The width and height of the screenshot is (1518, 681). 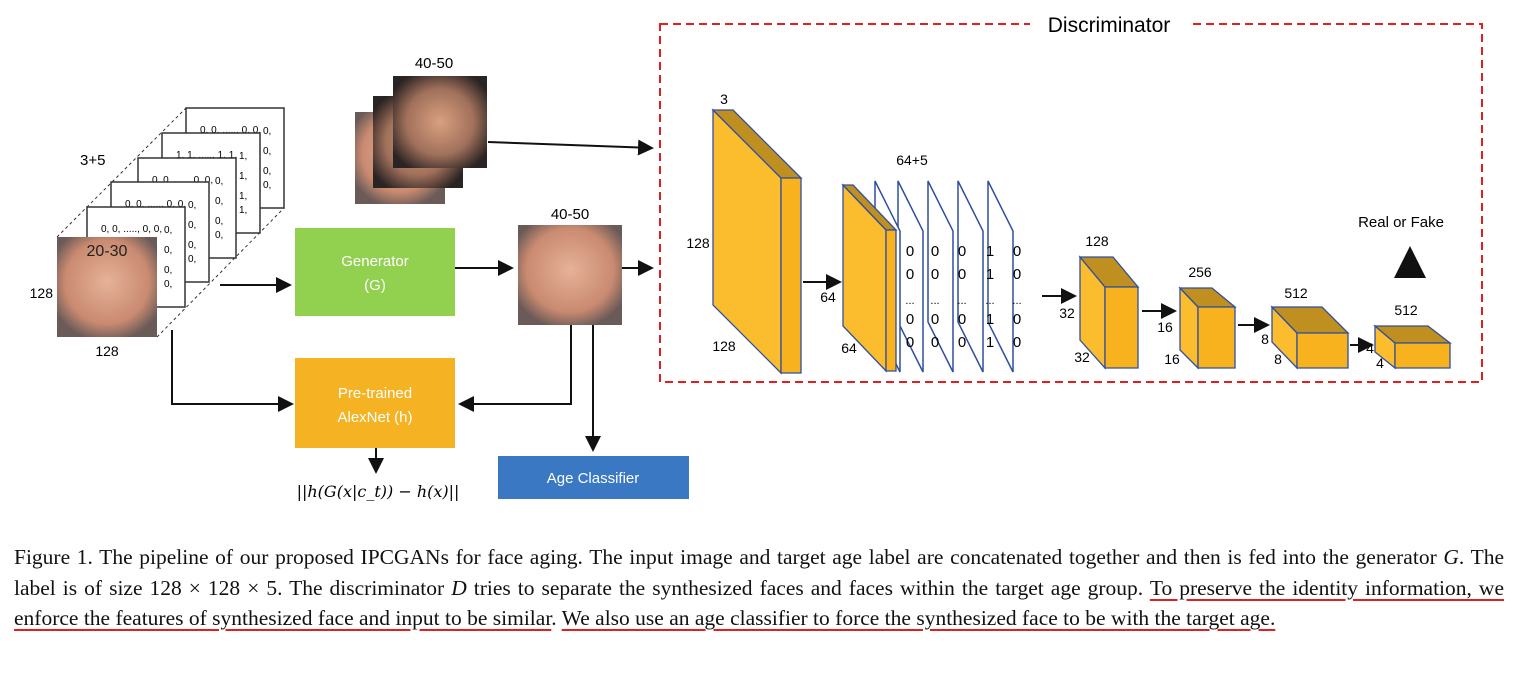 What do you see at coordinates (1200, 272) in the screenshot?
I see `dimension-label-l4_c: 256` at bounding box center [1200, 272].